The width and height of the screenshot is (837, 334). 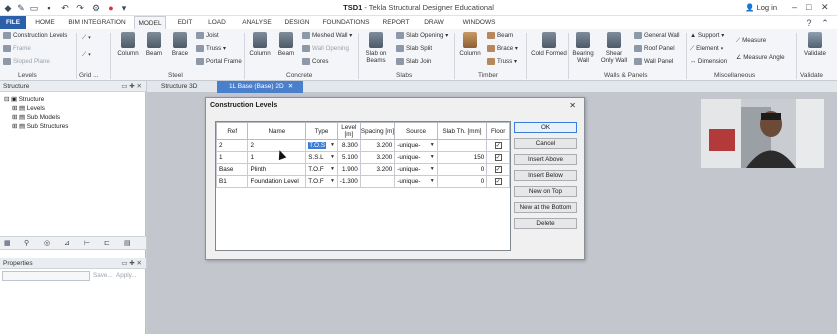 I want to click on joist-button: Joist, so click(x=207, y=35).